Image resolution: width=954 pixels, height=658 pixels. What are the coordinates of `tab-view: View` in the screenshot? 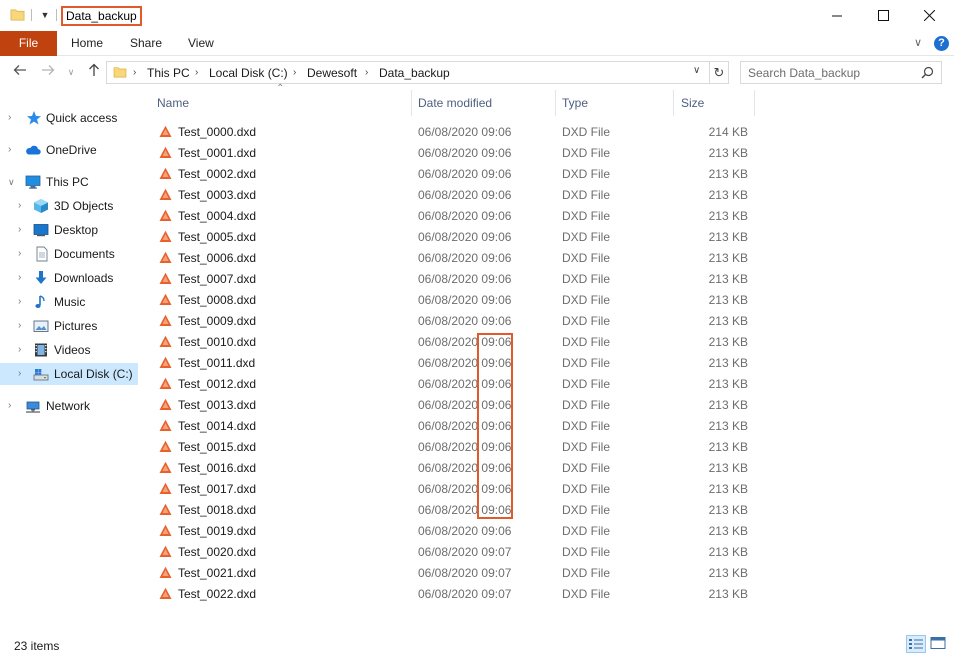 It's located at (201, 43).